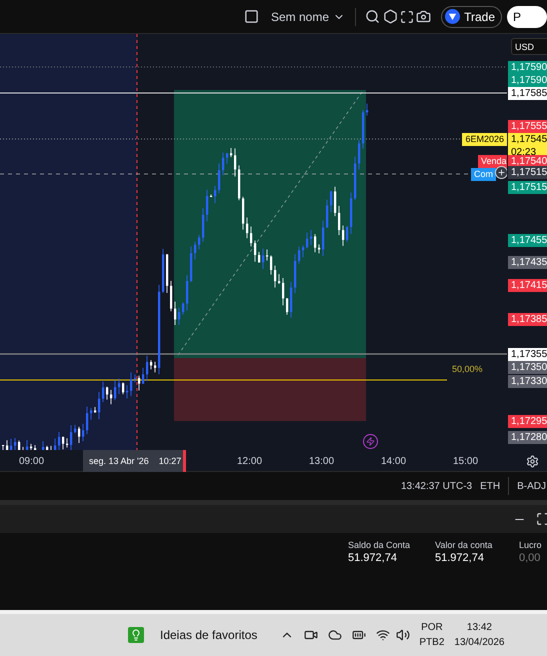 This screenshot has height=656, width=547. I want to click on trade-logo-icon, so click(452, 16).